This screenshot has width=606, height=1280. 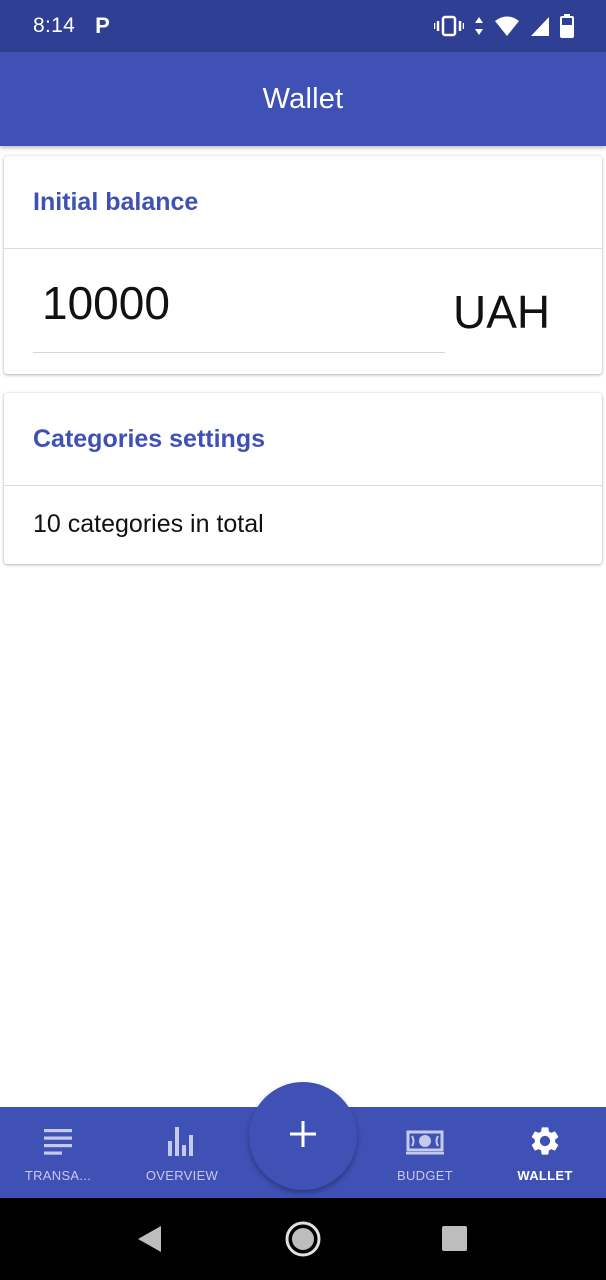 I want to click on list-icon, so click(x=58, y=1141).